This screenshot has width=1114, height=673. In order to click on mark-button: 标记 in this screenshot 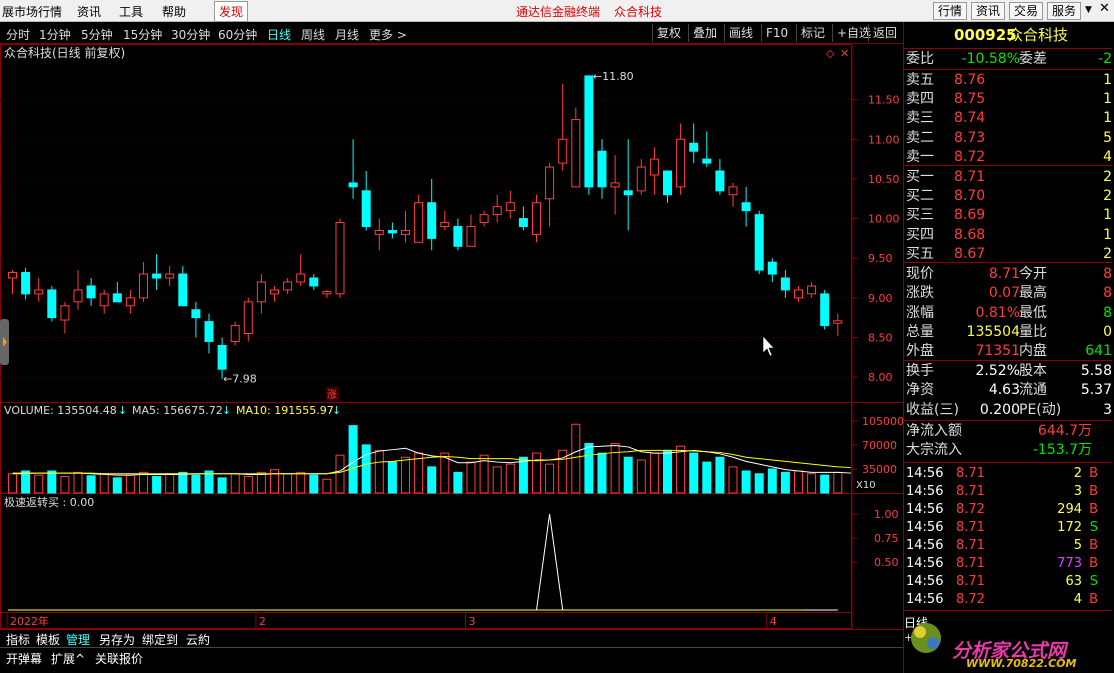, I will do `click(812, 33)`.